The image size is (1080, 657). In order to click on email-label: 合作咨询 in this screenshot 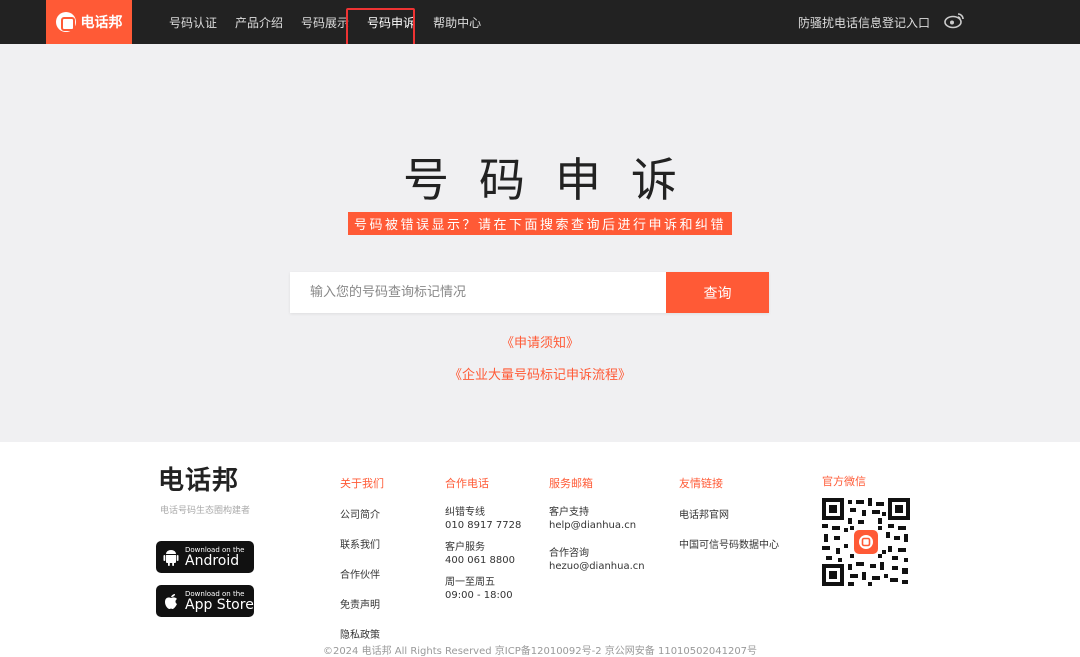, I will do `click(569, 553)`.